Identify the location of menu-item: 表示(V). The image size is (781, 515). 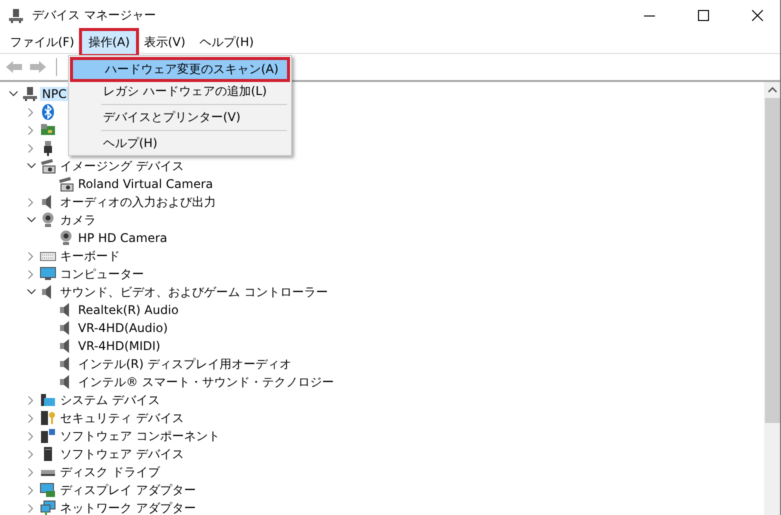
(165, 42).